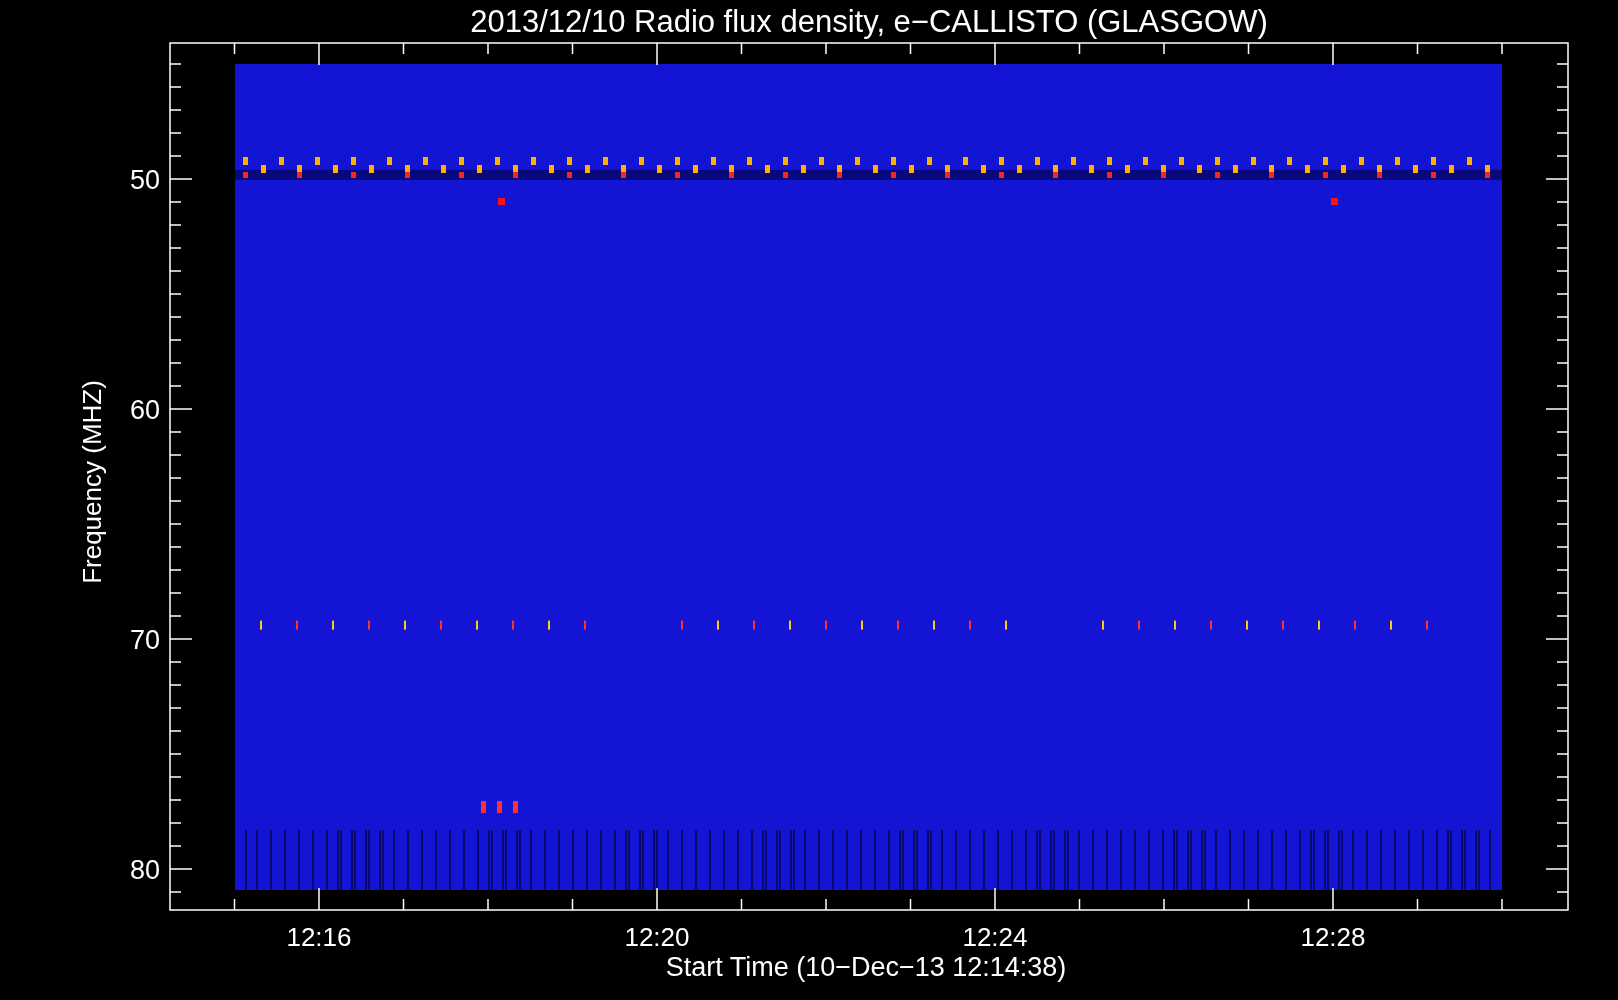 This screenshot has width=1618, height=1000. Describe the element at coordinates (1333, 937) in the screenshot. I see `tick-label: 12:28` at that location.